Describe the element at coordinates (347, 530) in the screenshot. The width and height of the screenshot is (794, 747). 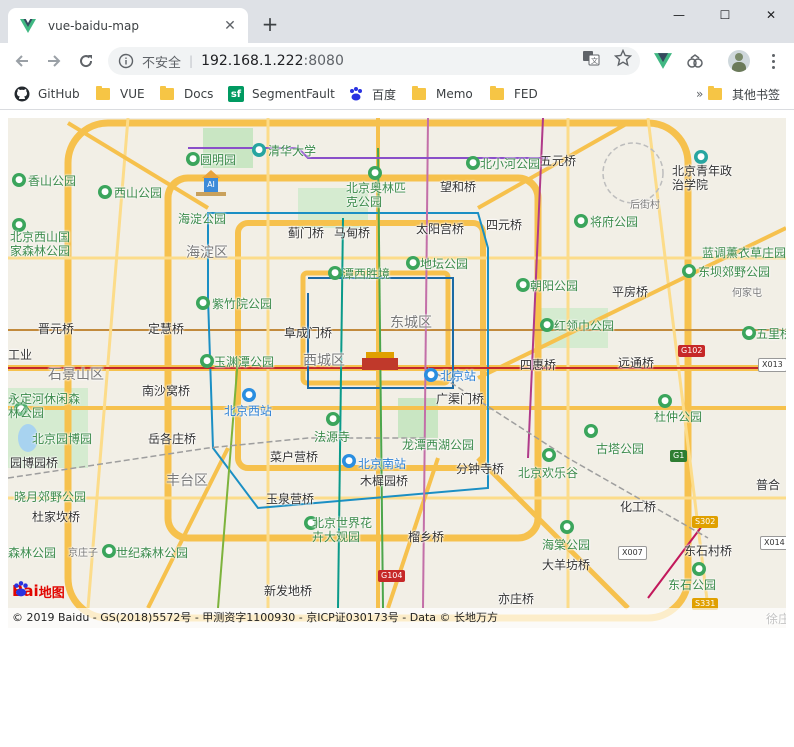
I see `place-label: 北京世界花卉大观园` at that location.